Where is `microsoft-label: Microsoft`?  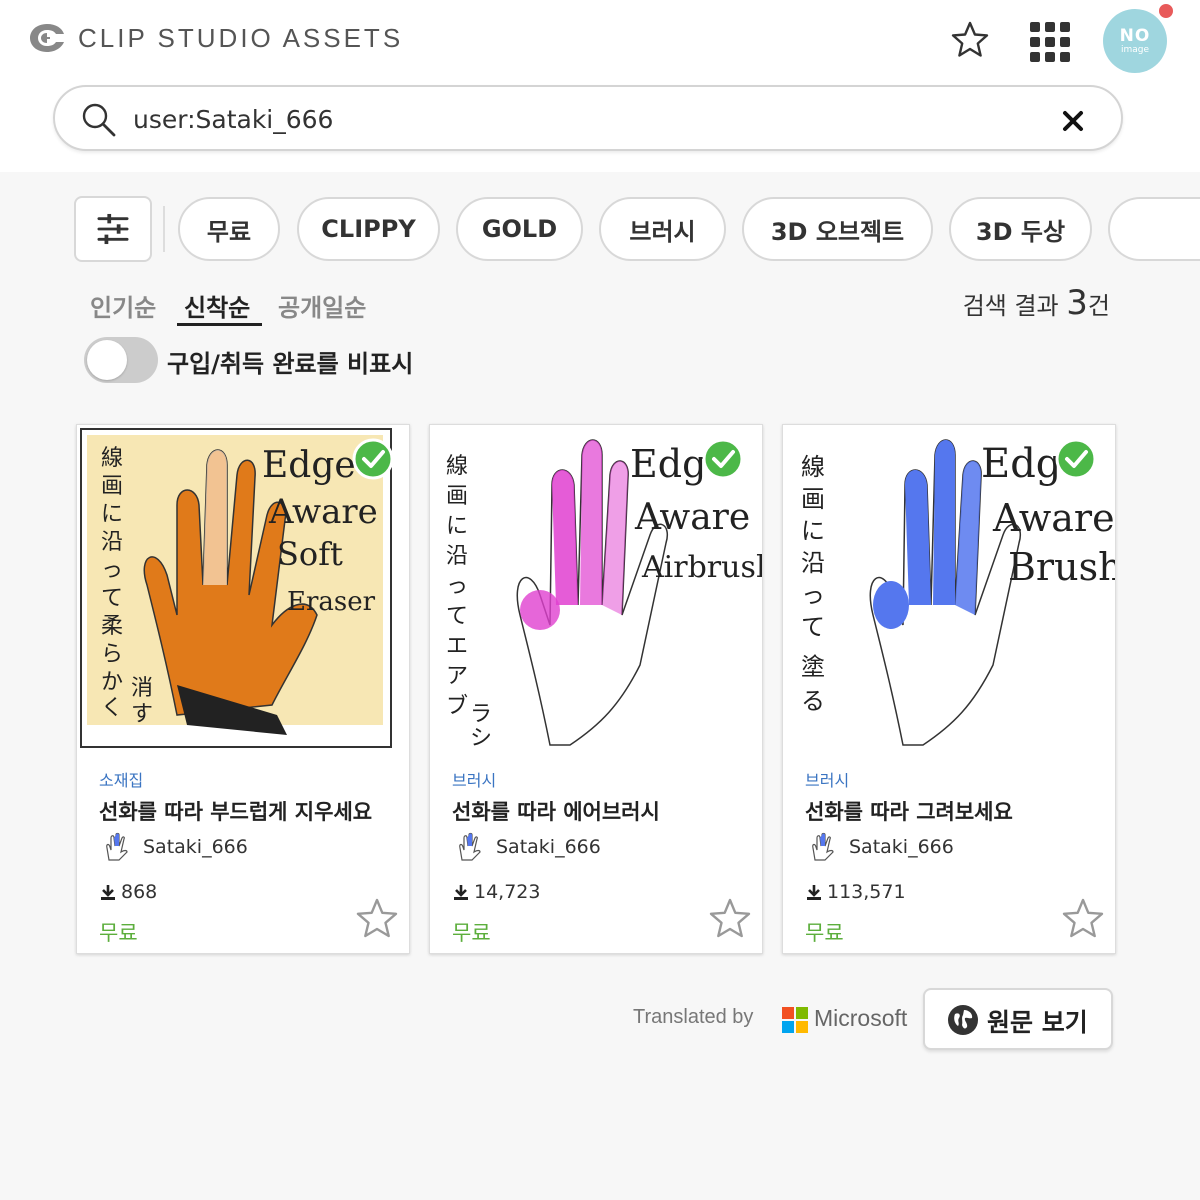
microsoft-label: Microsoft is located at coordinates (861, 1018).